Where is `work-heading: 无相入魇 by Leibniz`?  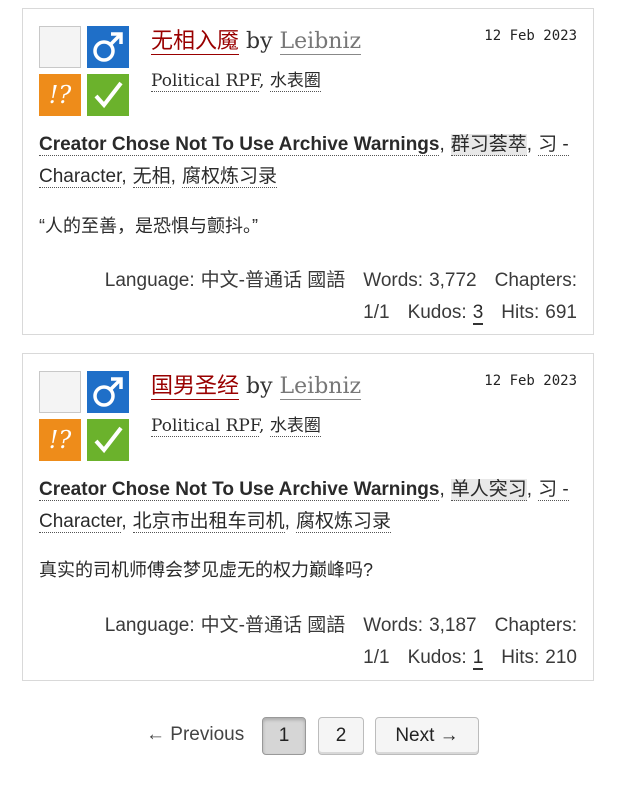
work-heading: 无相入魇 by Leibniz is located at coordinates (256, 39).